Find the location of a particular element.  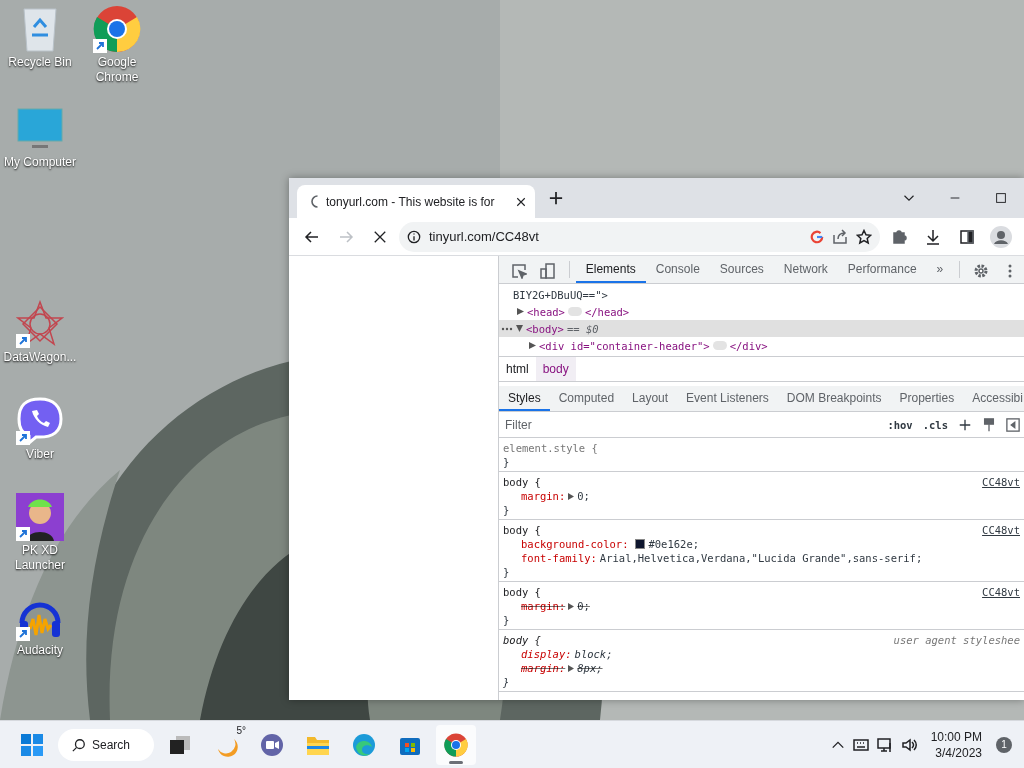

device-toolbar-icon is located at coordinates (548, 271).